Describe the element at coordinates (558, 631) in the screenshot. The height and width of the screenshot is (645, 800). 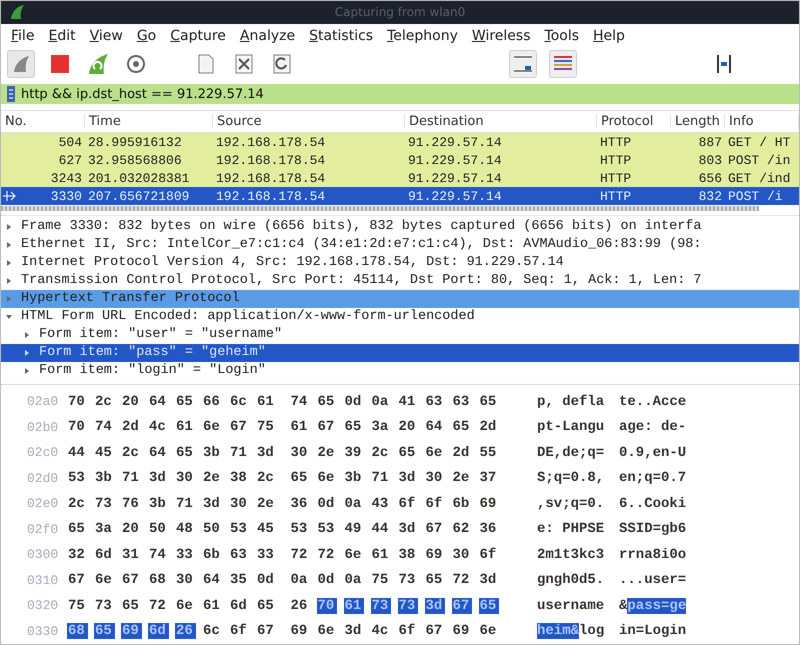
I see `ascii-text: heim&` at that location.